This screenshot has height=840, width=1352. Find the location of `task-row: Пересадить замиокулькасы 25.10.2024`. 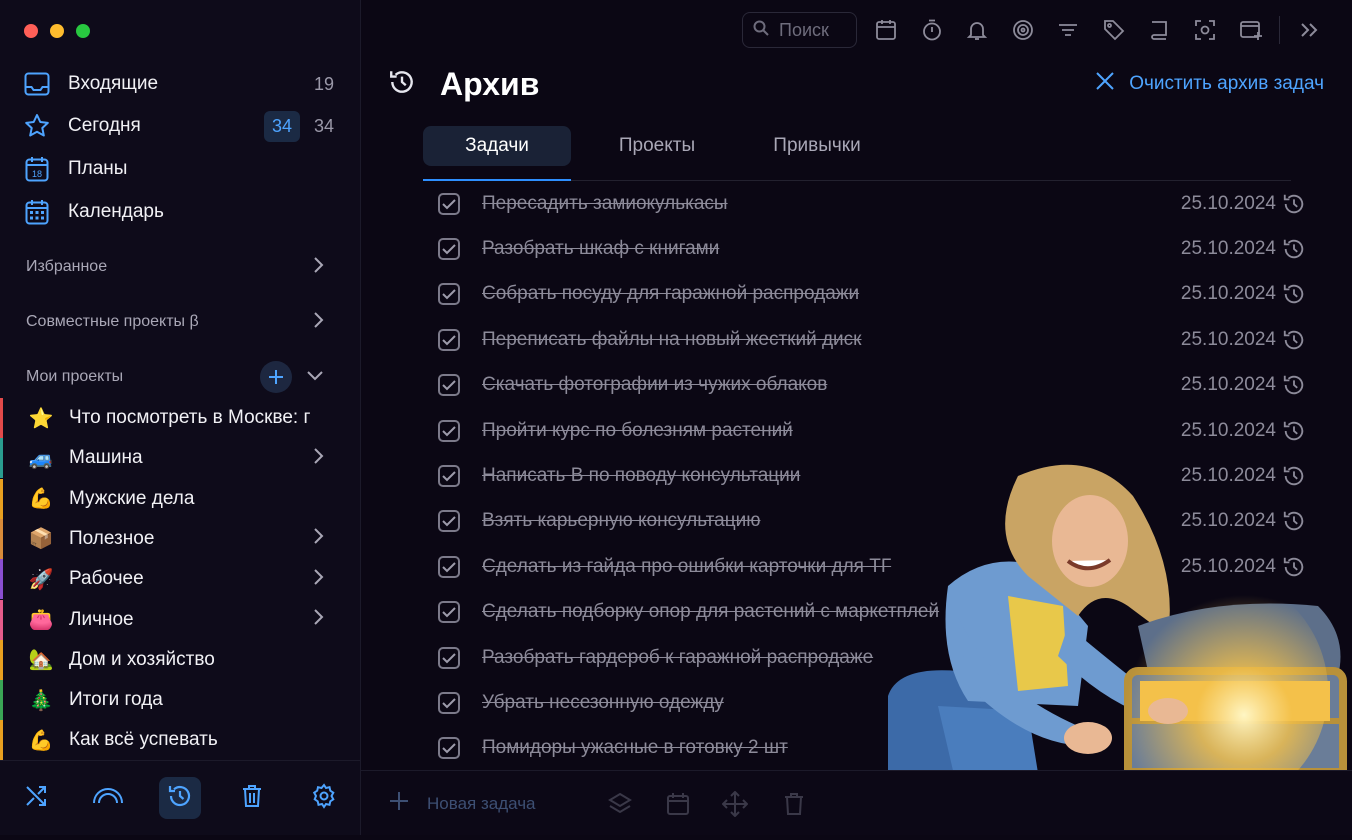

task-row: Пересадить замиокулькасы 25.10.2024 is located at coordinates (871, 203).